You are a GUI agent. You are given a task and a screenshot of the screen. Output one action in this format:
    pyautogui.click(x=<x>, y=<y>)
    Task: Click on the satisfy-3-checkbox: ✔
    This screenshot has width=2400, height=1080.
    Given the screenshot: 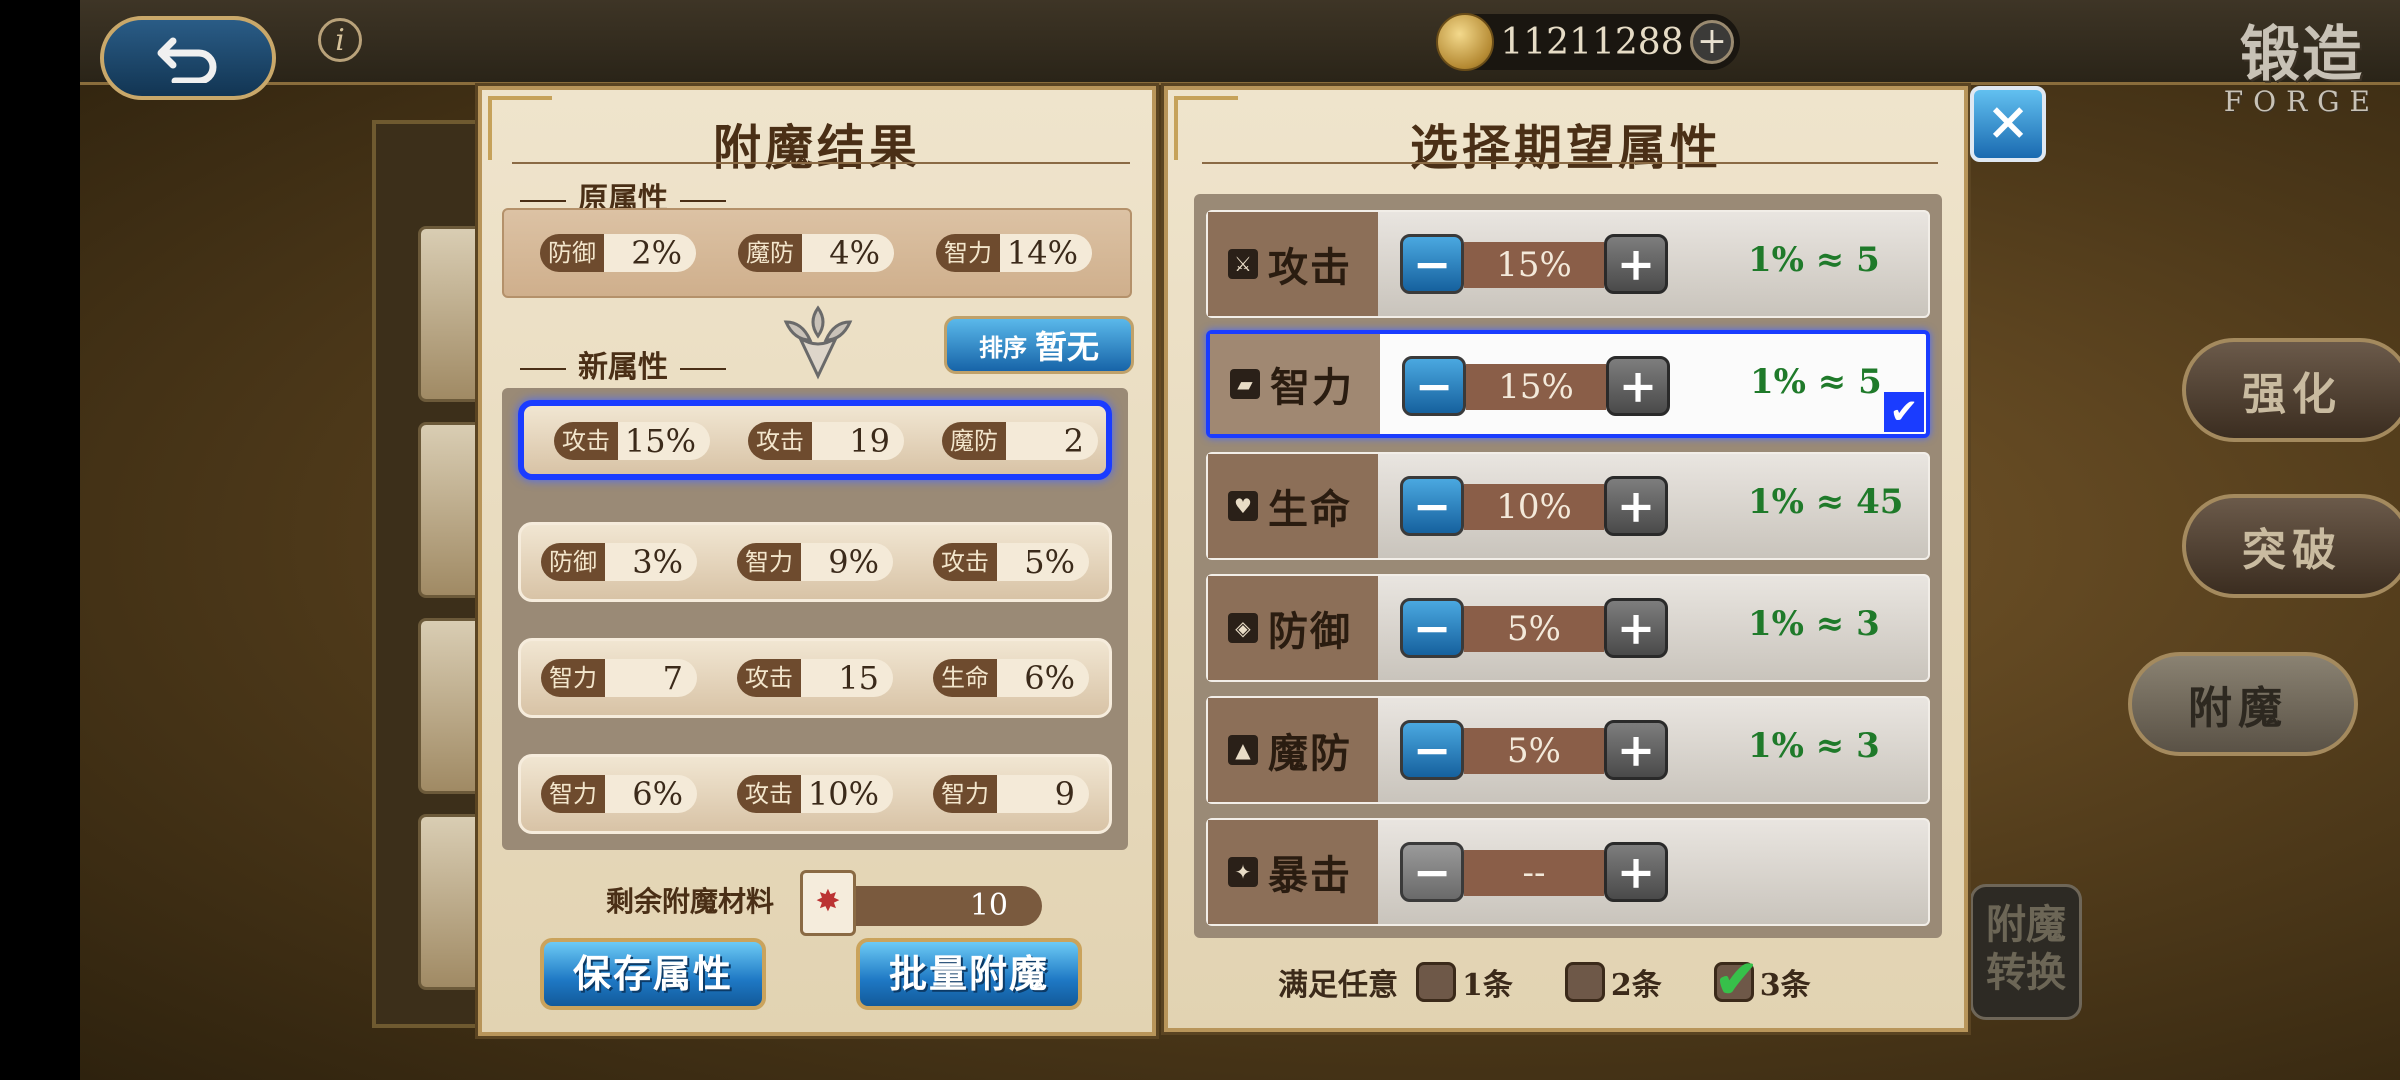 What is the action you would take?
    pyautogui.click(x=1735, y=979)
    